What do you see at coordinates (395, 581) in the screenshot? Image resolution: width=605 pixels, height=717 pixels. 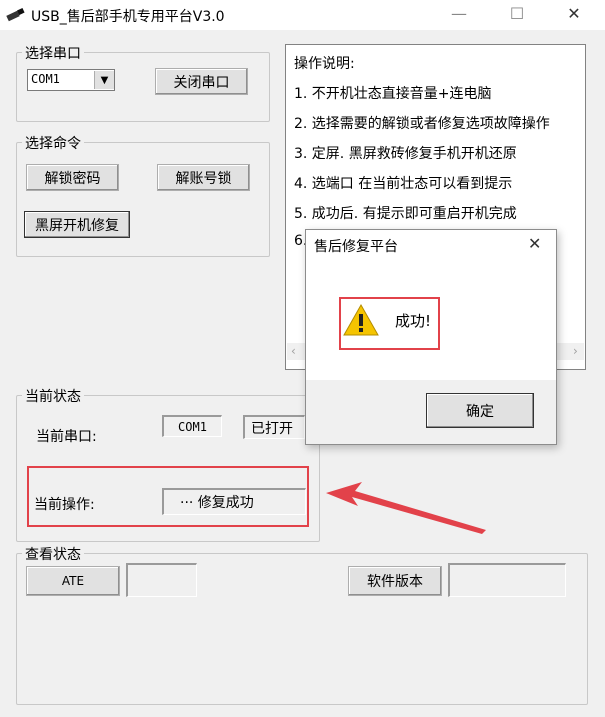 I see `software-version-button: 软件版本` at bounding box center [395, 581].